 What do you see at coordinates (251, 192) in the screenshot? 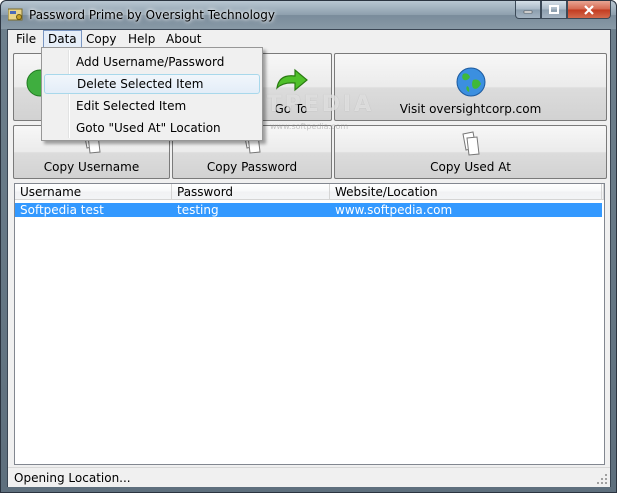
I see `column-password: Password` at bounding box center [251, 192].